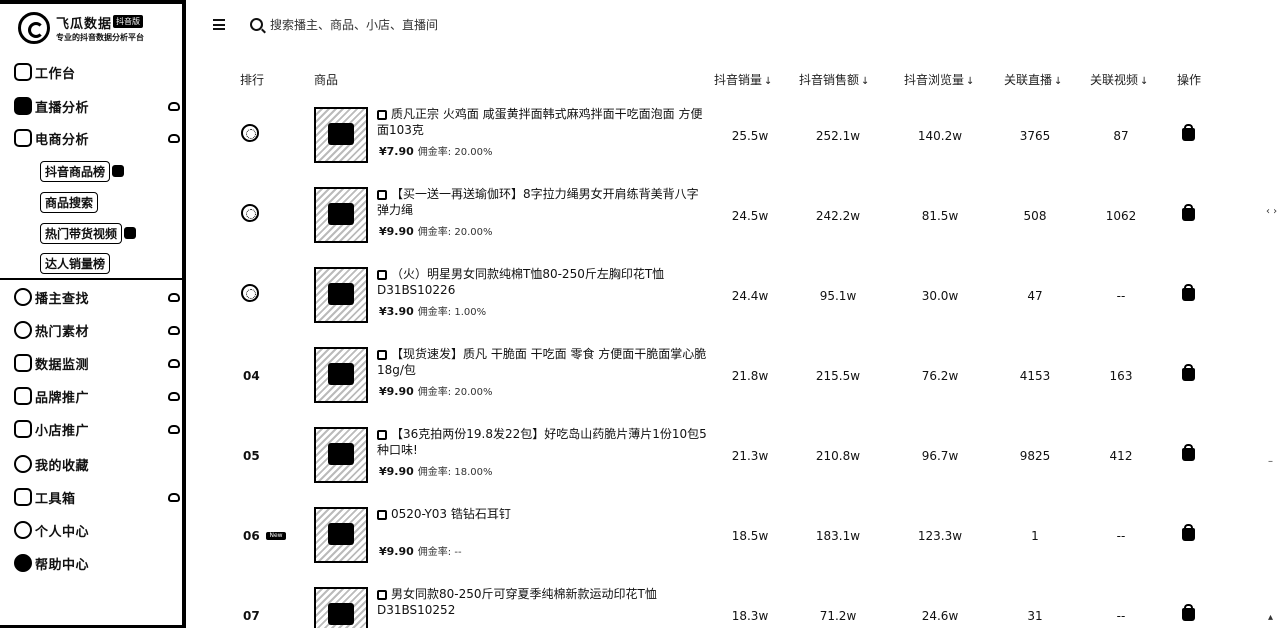 This screenshot has width=1280, height=628. I want to click on price: ¥9.90, so click(396, 471).